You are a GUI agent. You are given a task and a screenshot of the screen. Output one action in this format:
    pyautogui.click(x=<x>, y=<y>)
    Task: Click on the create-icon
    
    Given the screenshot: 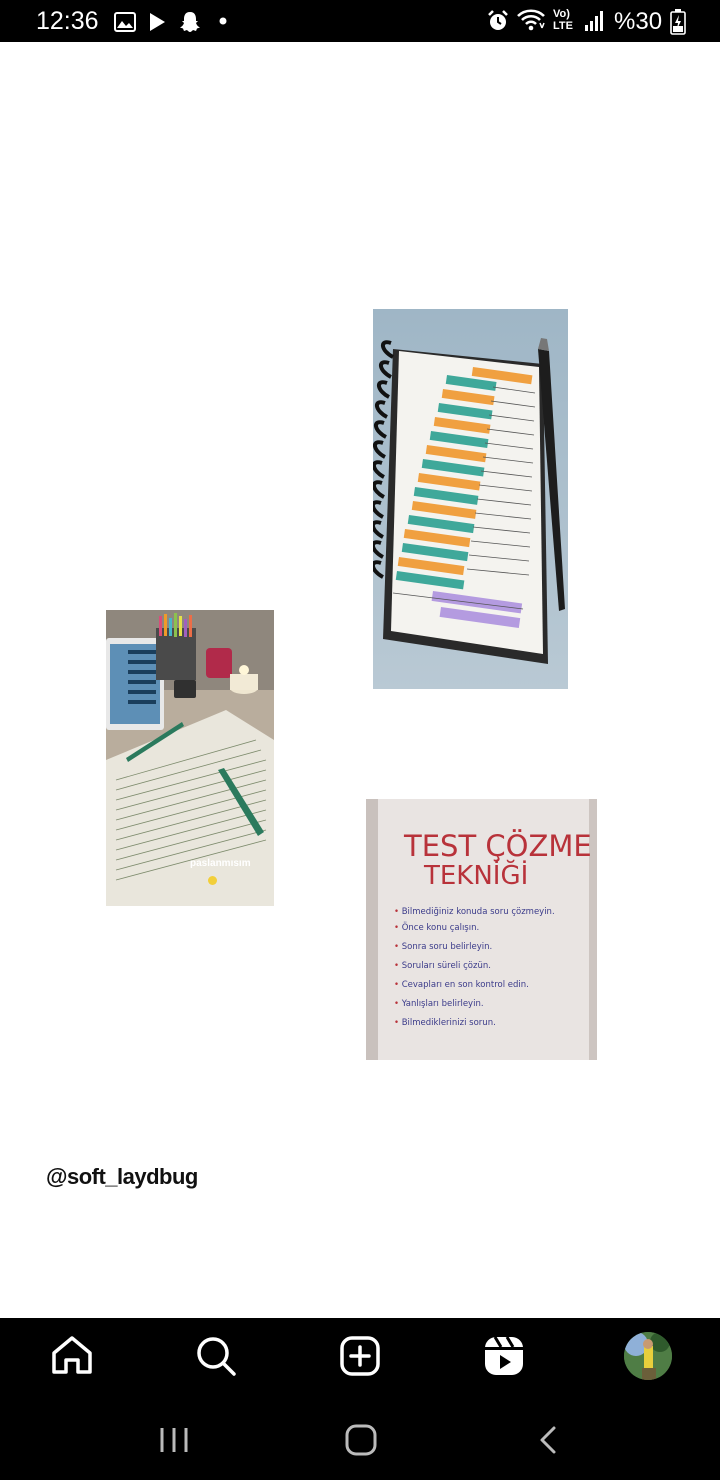 What is the action you would take?
    pyautogui.click(x=360, y=1356)
    